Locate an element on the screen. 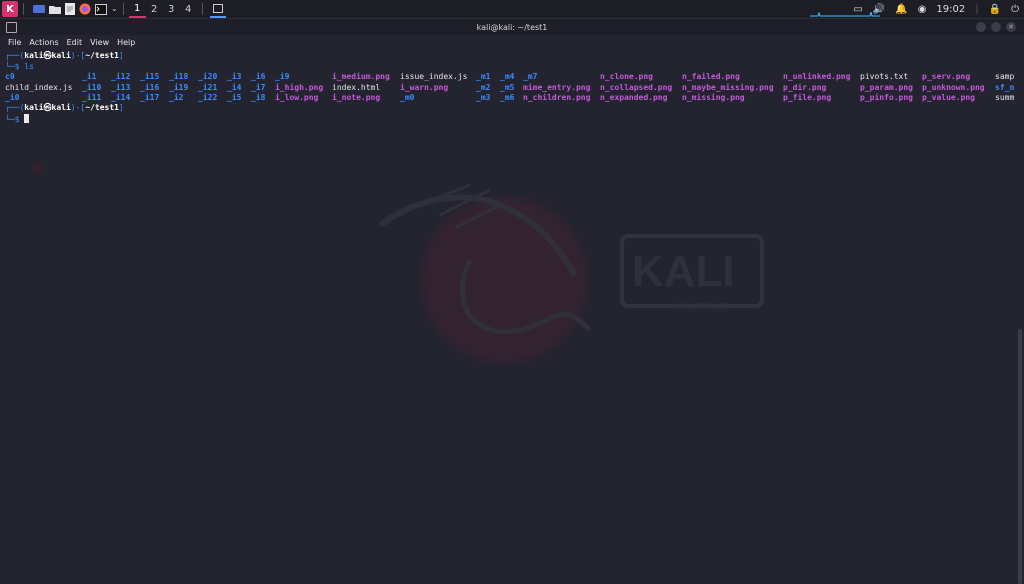 The width and height of the screenshot is (1024, 584). ls-entry: _i14 is located at coordinates (121, 97).